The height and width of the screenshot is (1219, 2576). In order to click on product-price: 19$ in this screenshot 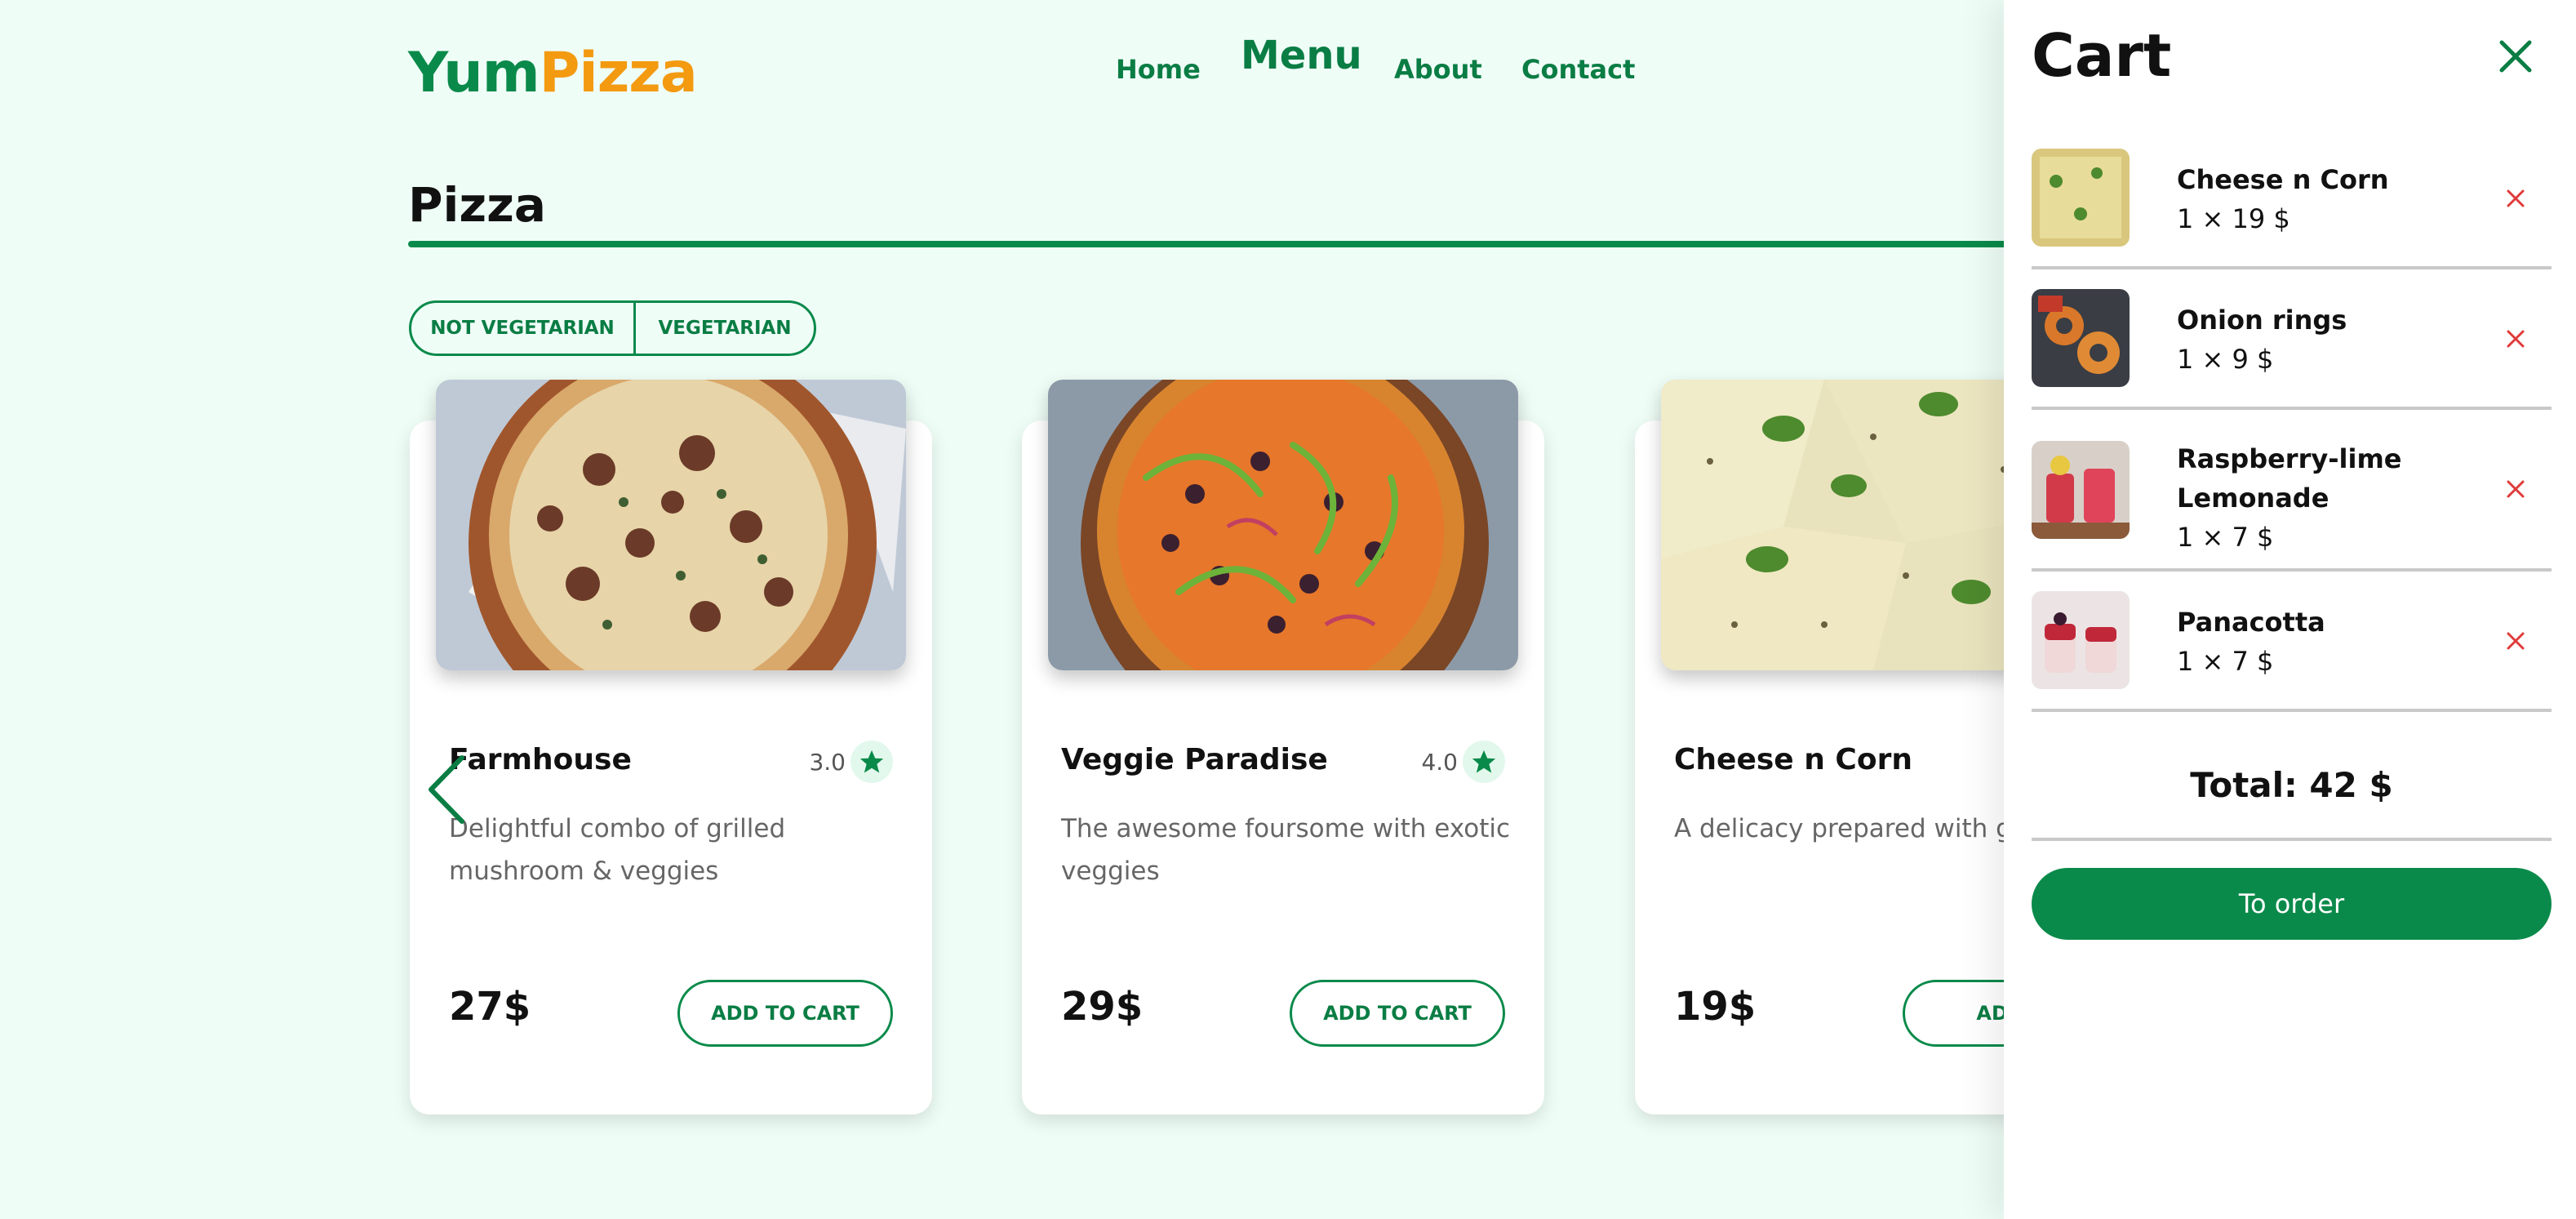, I will do `click(1715, 1007)`.